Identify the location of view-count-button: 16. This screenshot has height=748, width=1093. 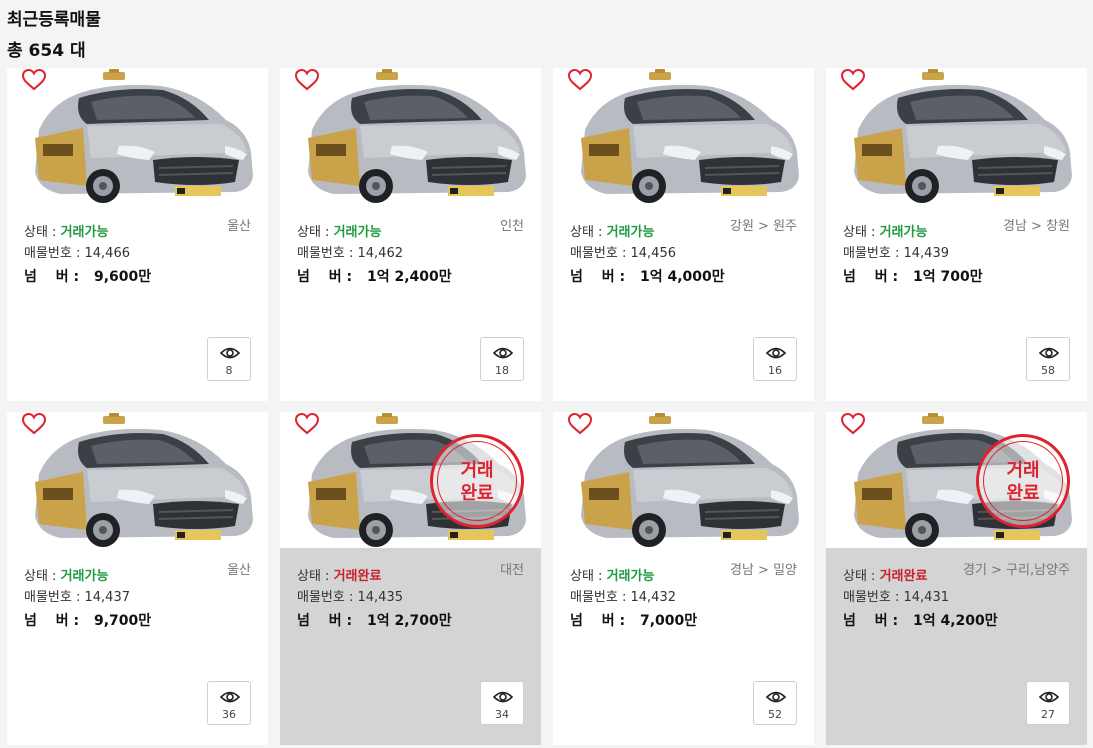
(775, 359).